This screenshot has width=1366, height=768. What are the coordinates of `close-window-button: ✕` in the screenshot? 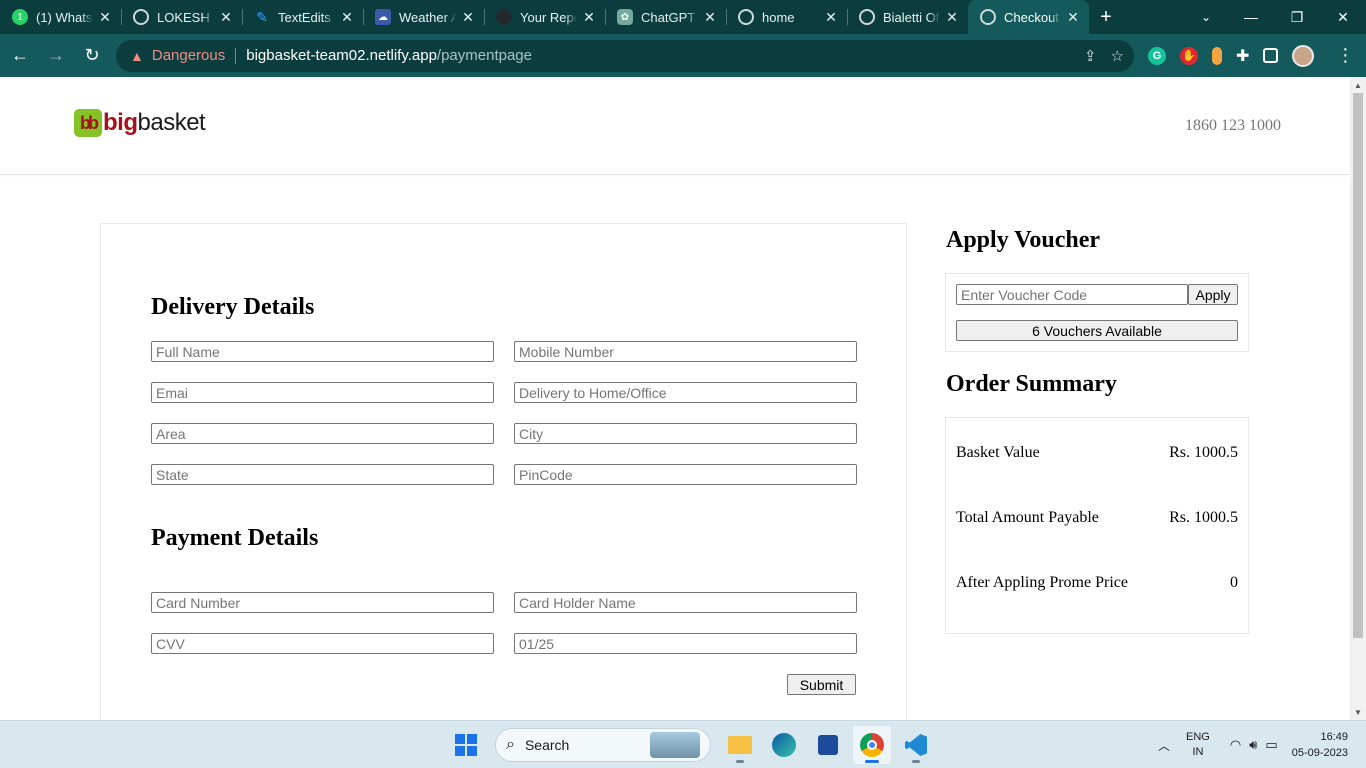 It's located at (1343, 17).